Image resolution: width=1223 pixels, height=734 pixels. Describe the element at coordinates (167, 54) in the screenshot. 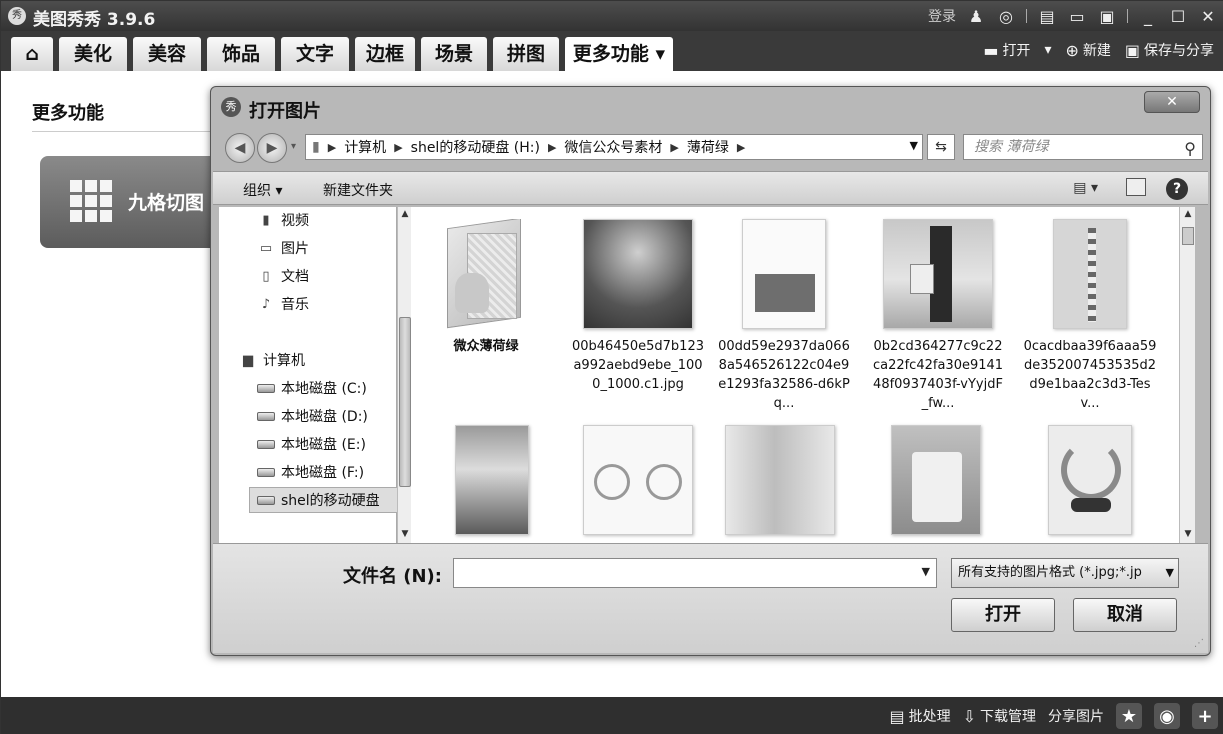

I see `tab-beauty: 美容` at that location.